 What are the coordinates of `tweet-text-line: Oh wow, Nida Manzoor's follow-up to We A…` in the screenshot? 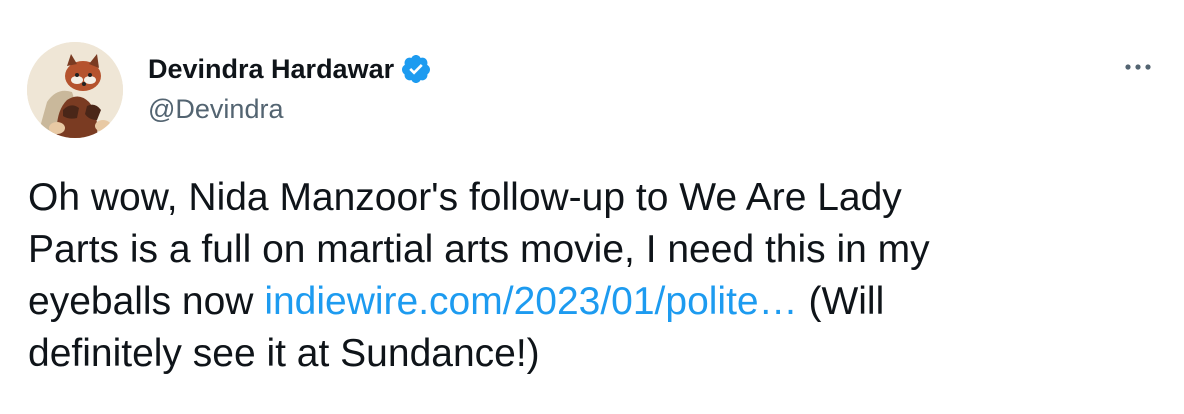 It's located at (465, 197).